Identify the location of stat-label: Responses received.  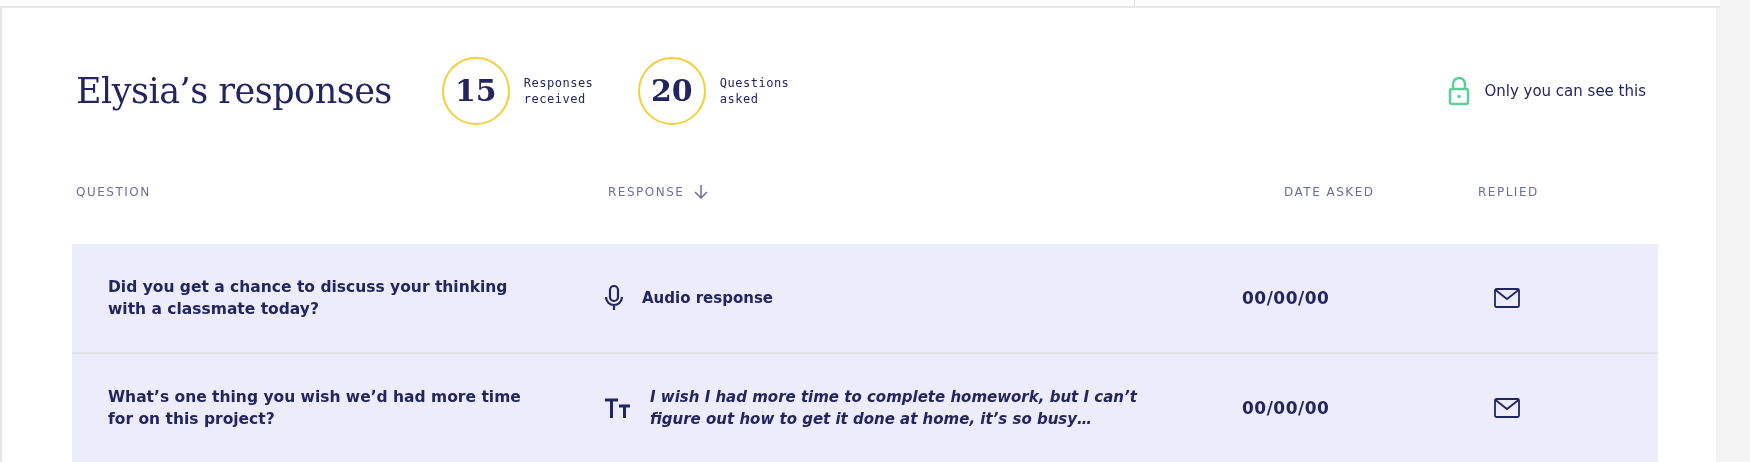
(559, 90).